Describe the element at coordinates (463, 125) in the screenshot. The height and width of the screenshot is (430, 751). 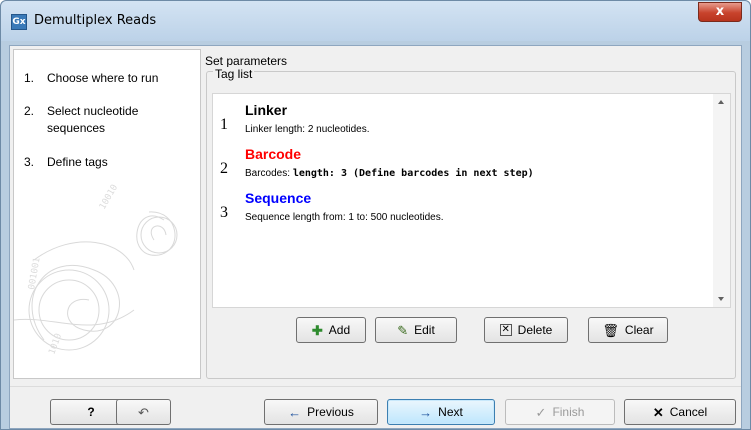
I see `list-item: 1 Linker Linker length: 2 nucleotides.` at that location.